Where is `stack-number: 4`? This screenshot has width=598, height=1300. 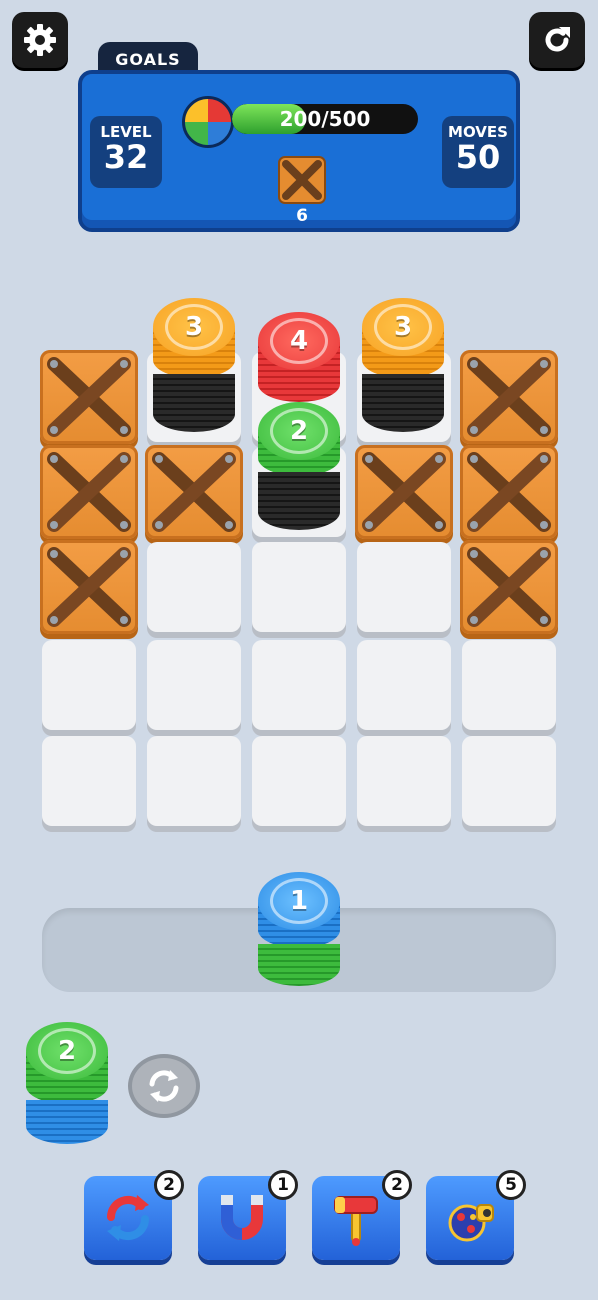
stack-number: 4 is located at coordinates (299, 341).